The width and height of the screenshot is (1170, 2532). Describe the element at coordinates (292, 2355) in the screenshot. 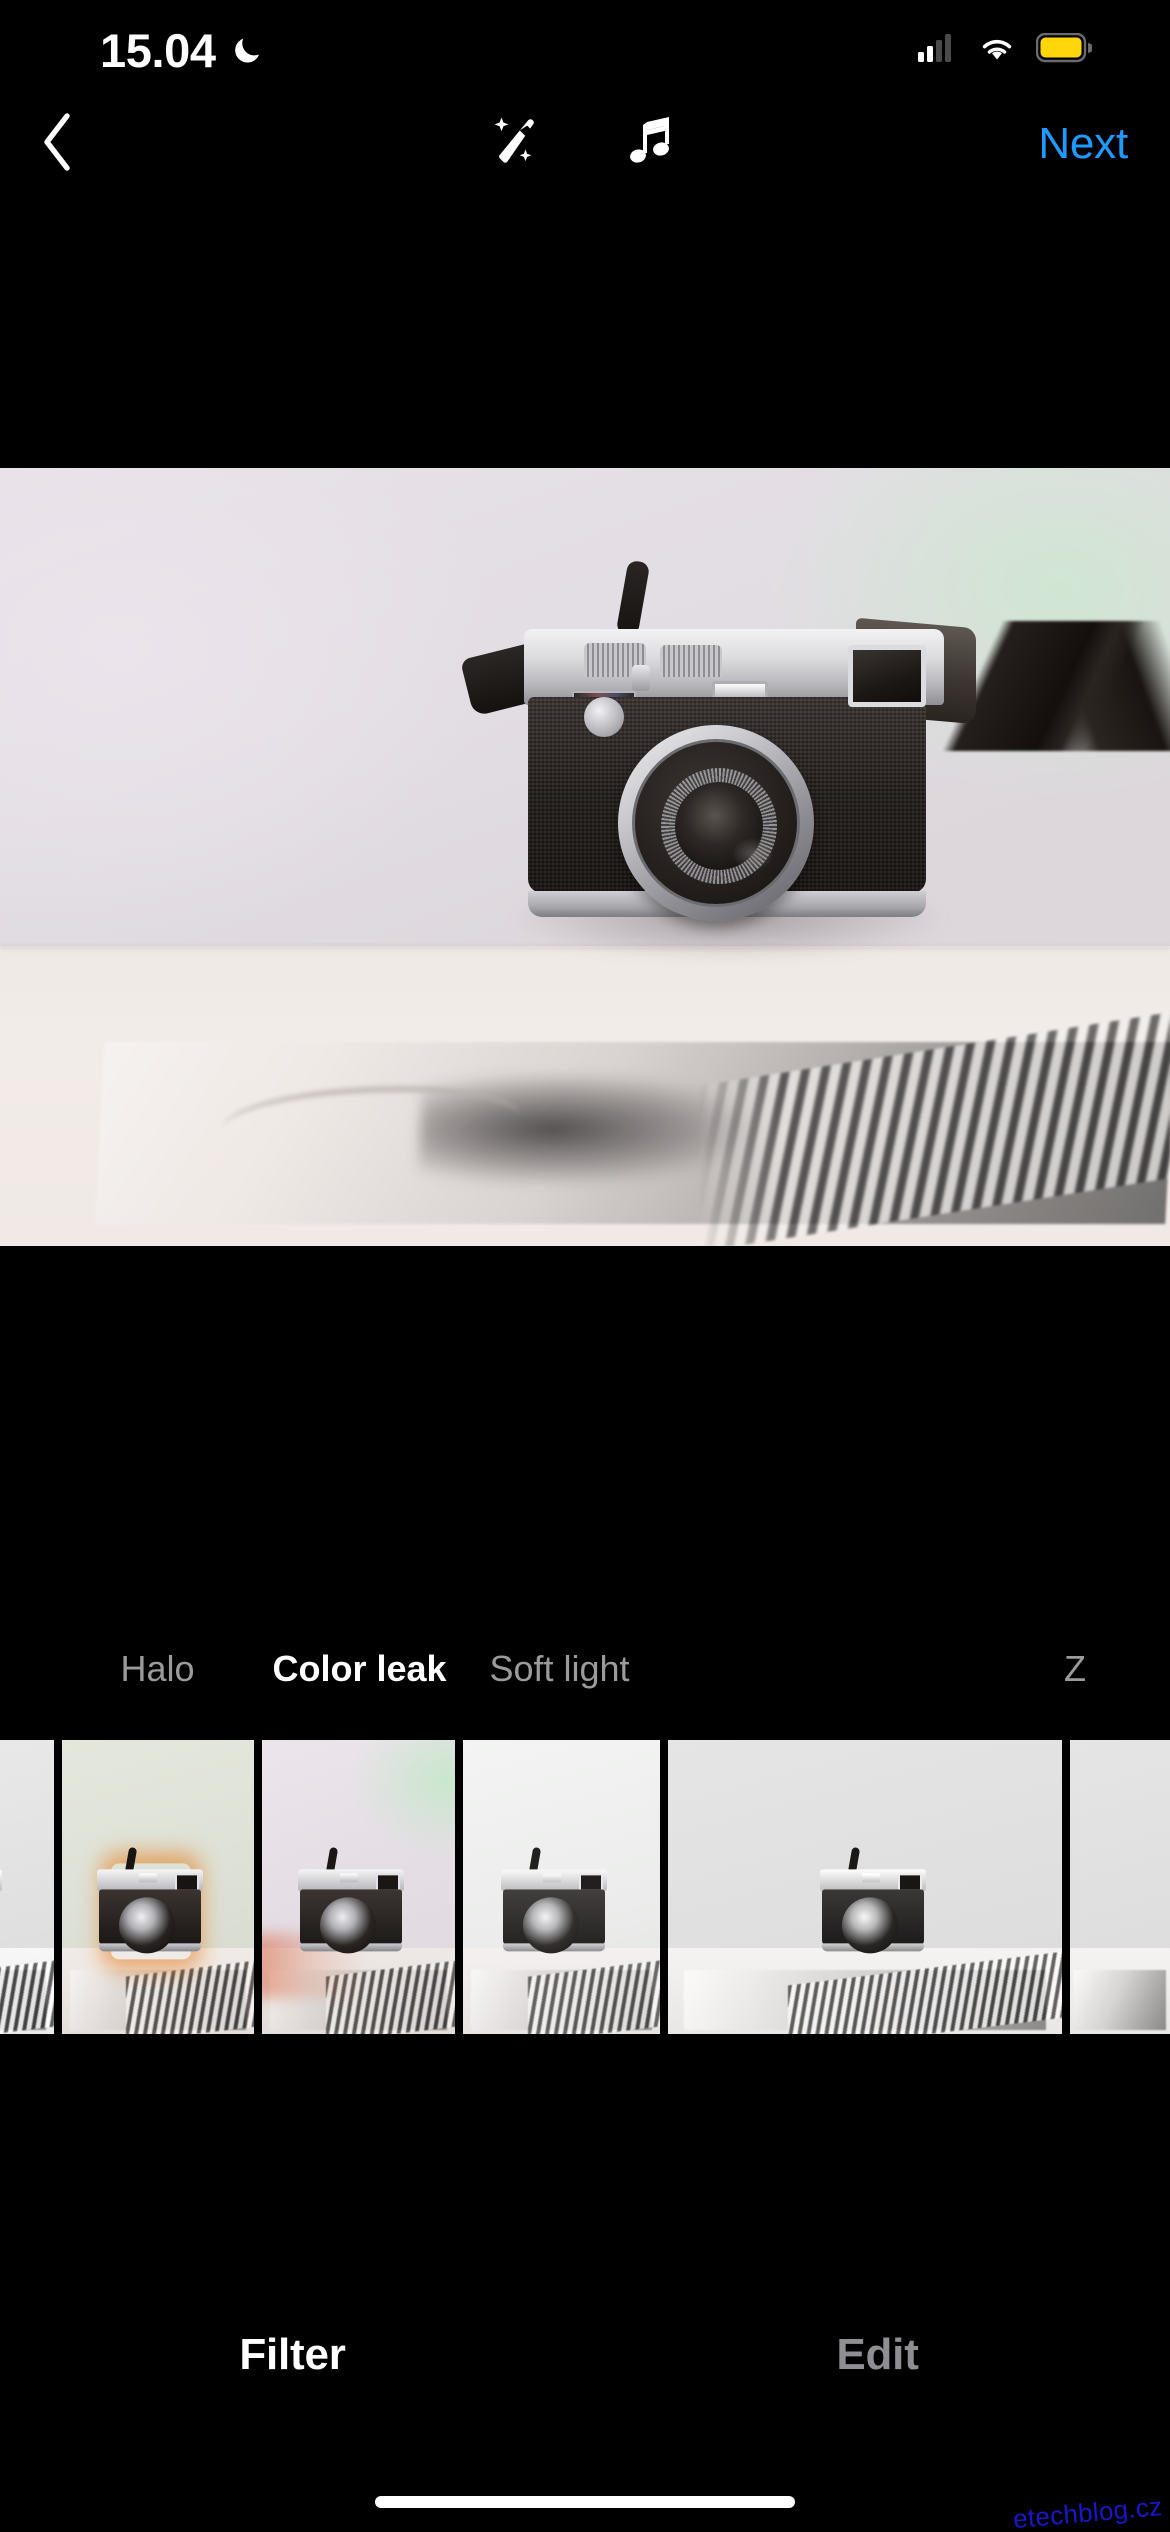

I see `tab-filter: Filter` at that location.